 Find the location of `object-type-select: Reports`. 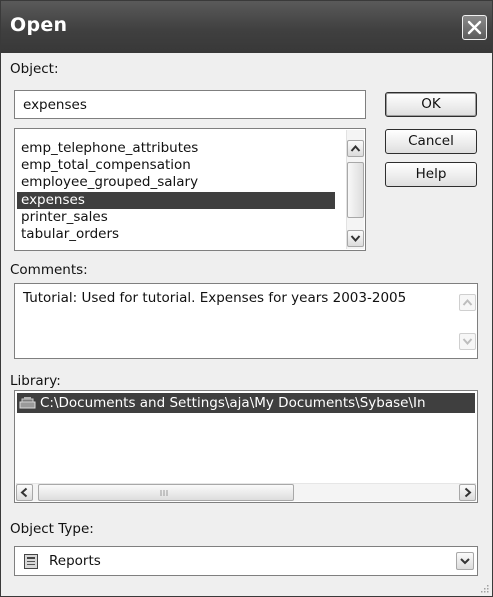

object-type-select: Reports is located at coordinates (246, 561).